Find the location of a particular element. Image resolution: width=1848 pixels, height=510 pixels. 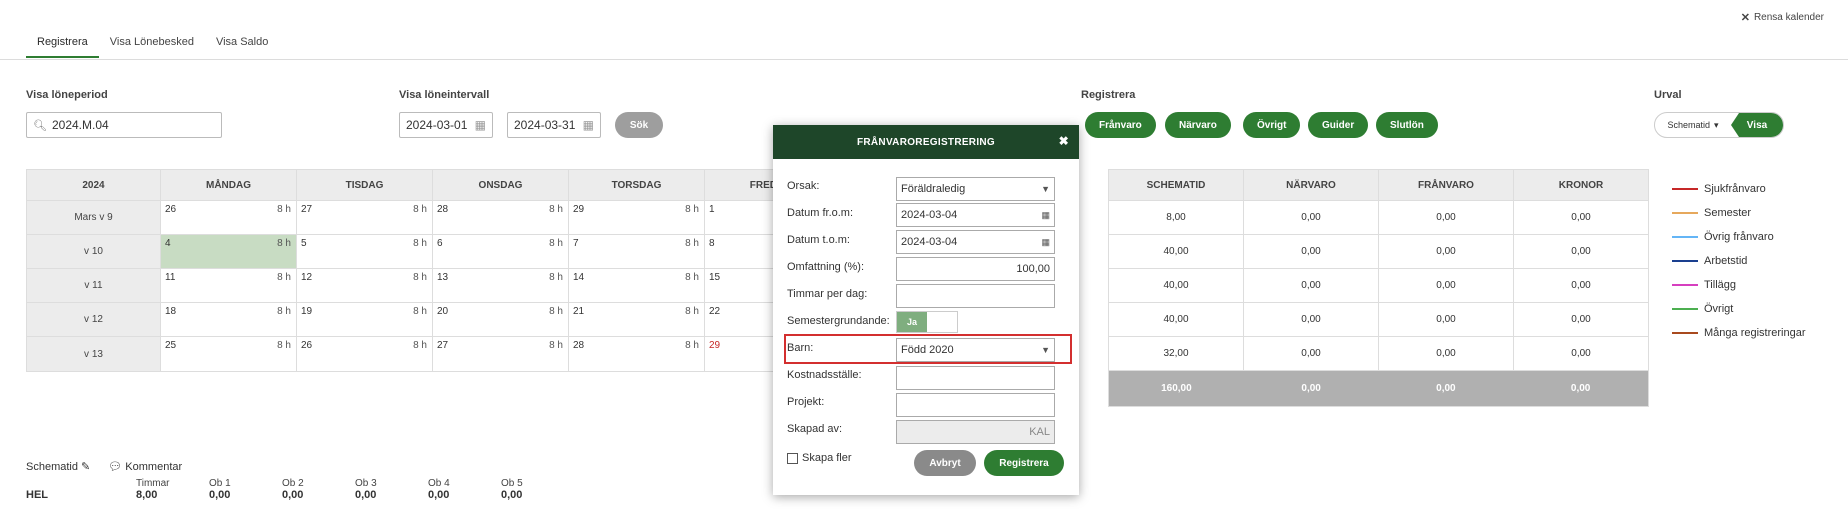

summary-header-cell: NÄRVARO is located at coordinates (1311, 185).